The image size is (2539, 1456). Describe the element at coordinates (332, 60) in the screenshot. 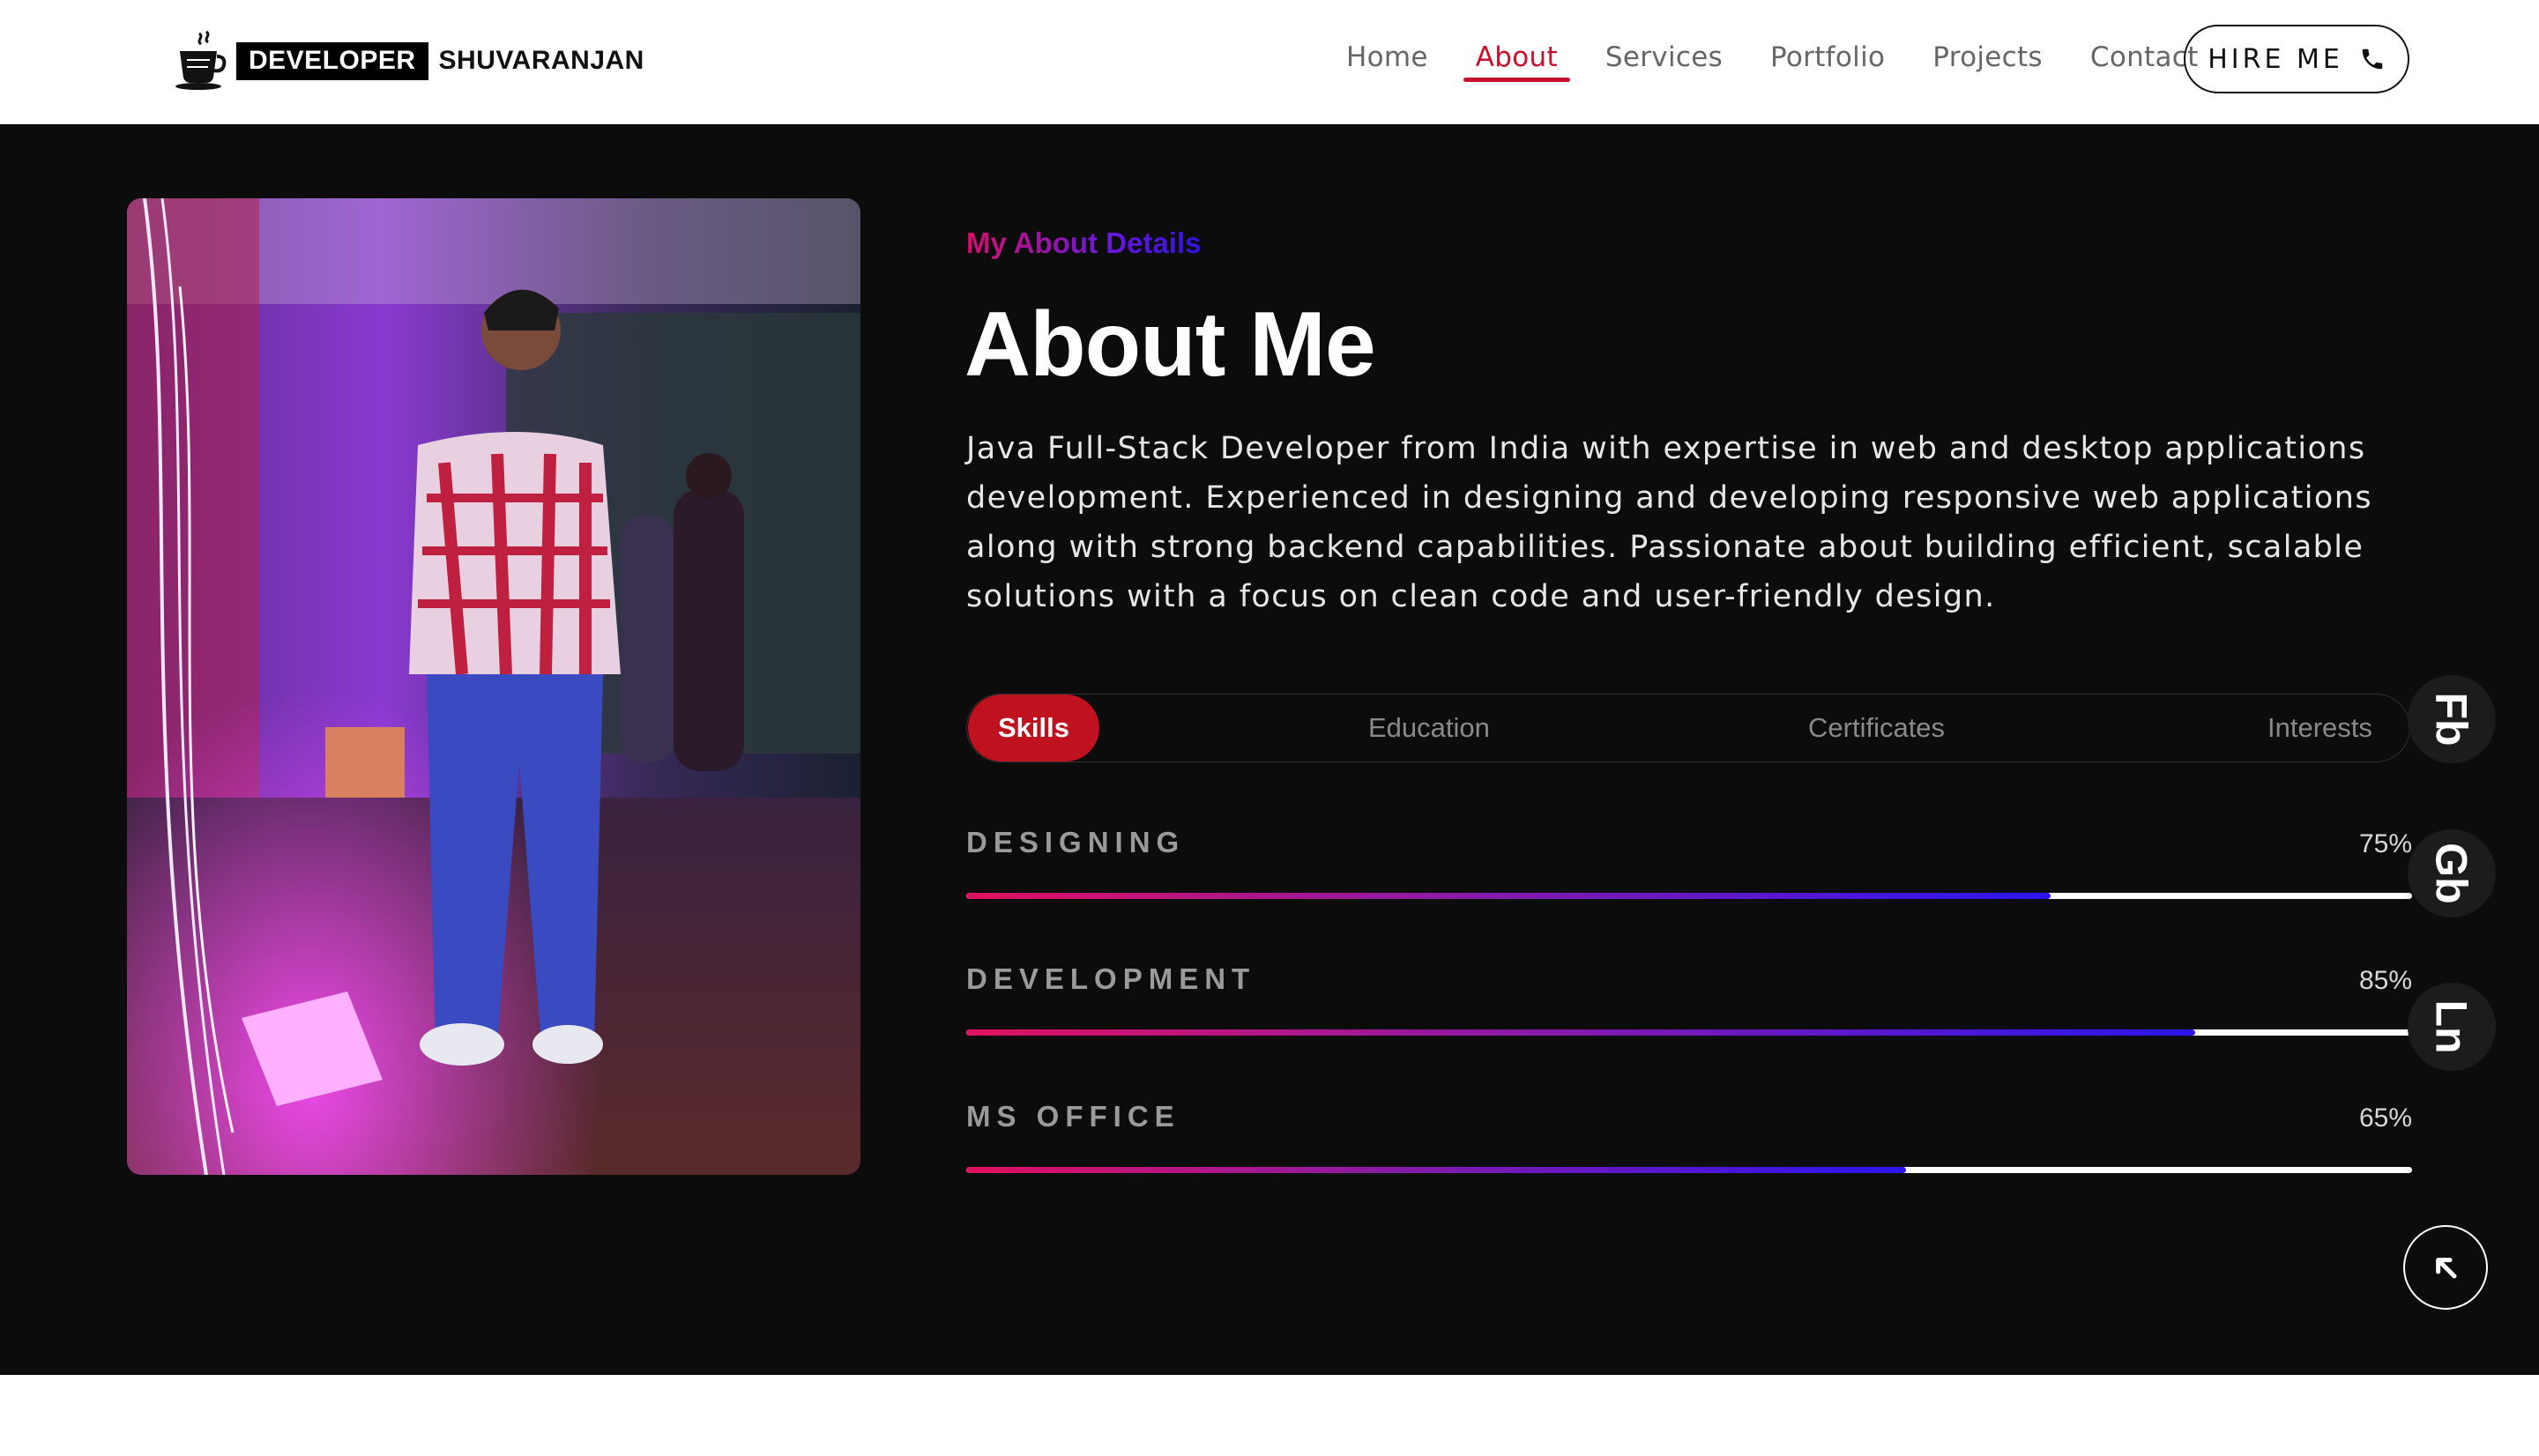

I see `logo-badge: DEVELOPER` at that location.